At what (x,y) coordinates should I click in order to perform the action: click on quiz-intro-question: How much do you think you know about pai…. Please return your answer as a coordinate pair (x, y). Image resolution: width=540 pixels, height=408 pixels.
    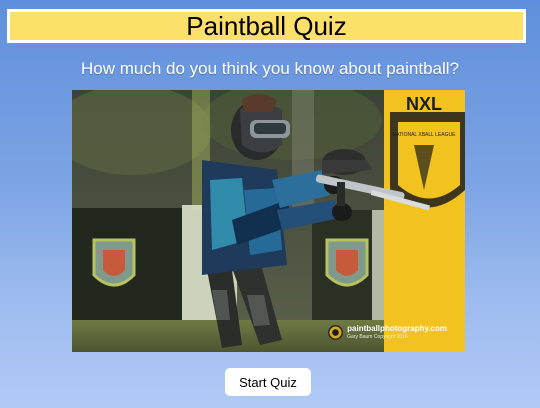
    Looking at the image, I should click on (269, 68).